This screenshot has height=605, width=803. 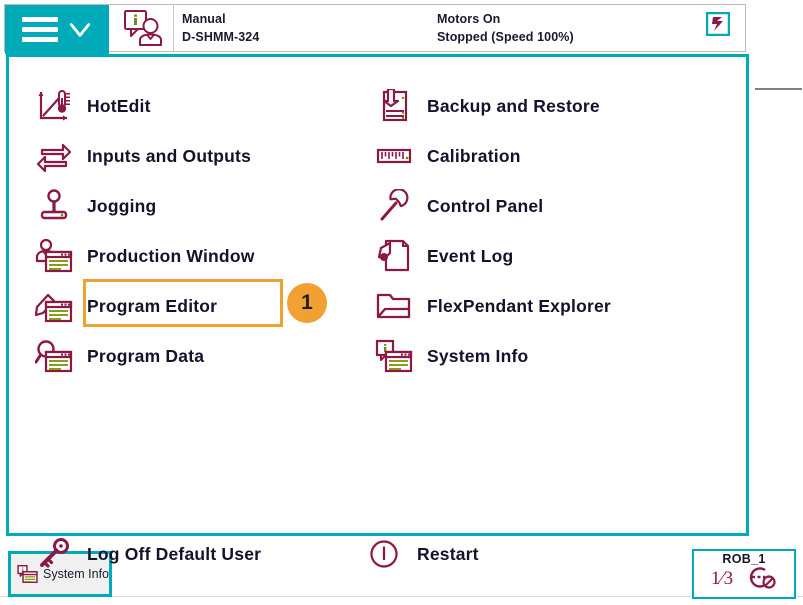 I want to click on menu-item-control-panel: Control Panel, so click(x=546, y=206).